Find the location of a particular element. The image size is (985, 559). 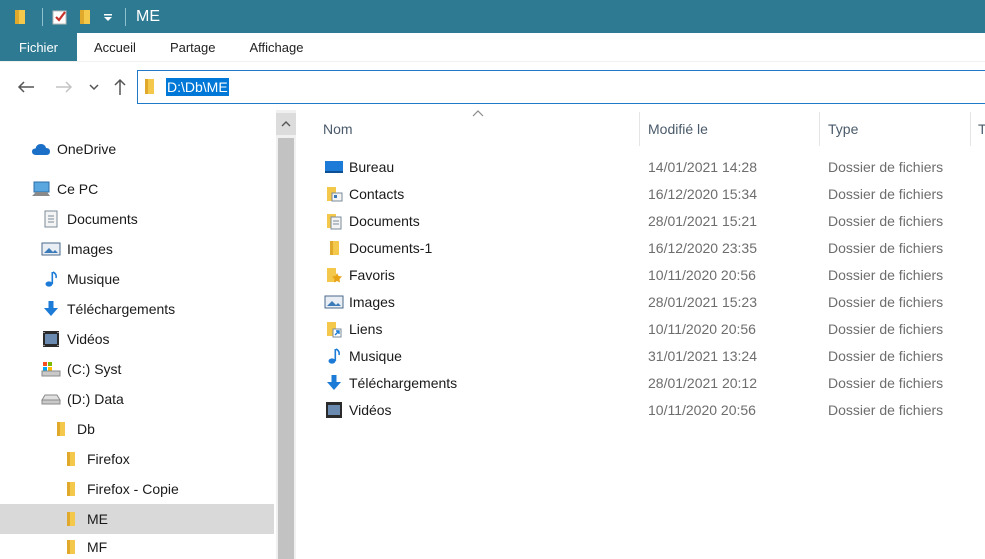

file-name: Liens is located at coordinates (365, 329).